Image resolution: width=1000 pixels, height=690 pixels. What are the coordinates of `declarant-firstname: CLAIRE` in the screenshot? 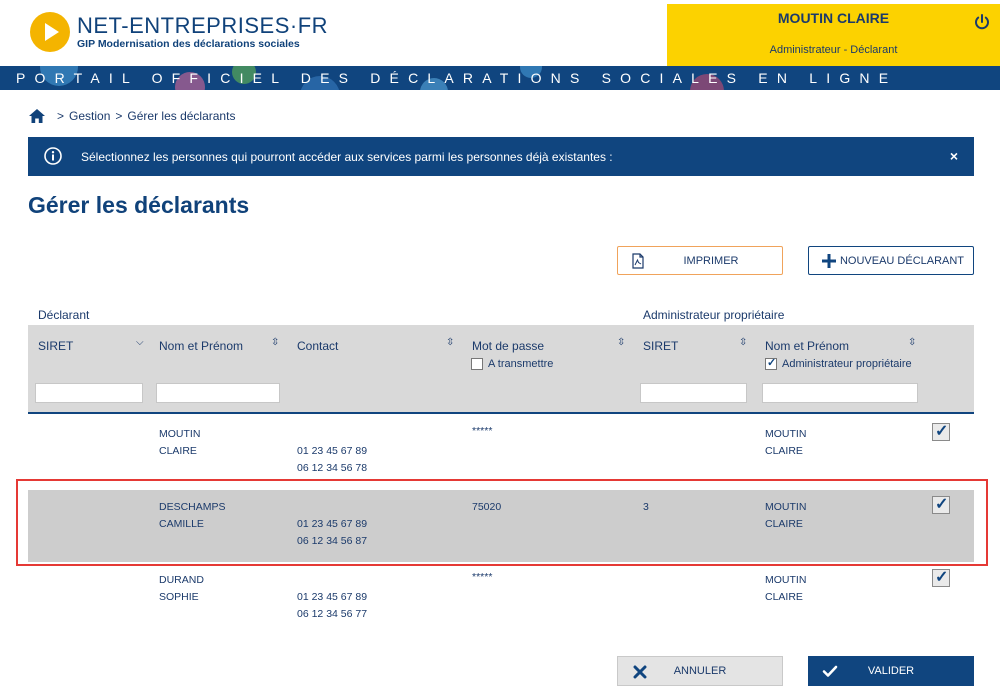 It's located at (178, 451).